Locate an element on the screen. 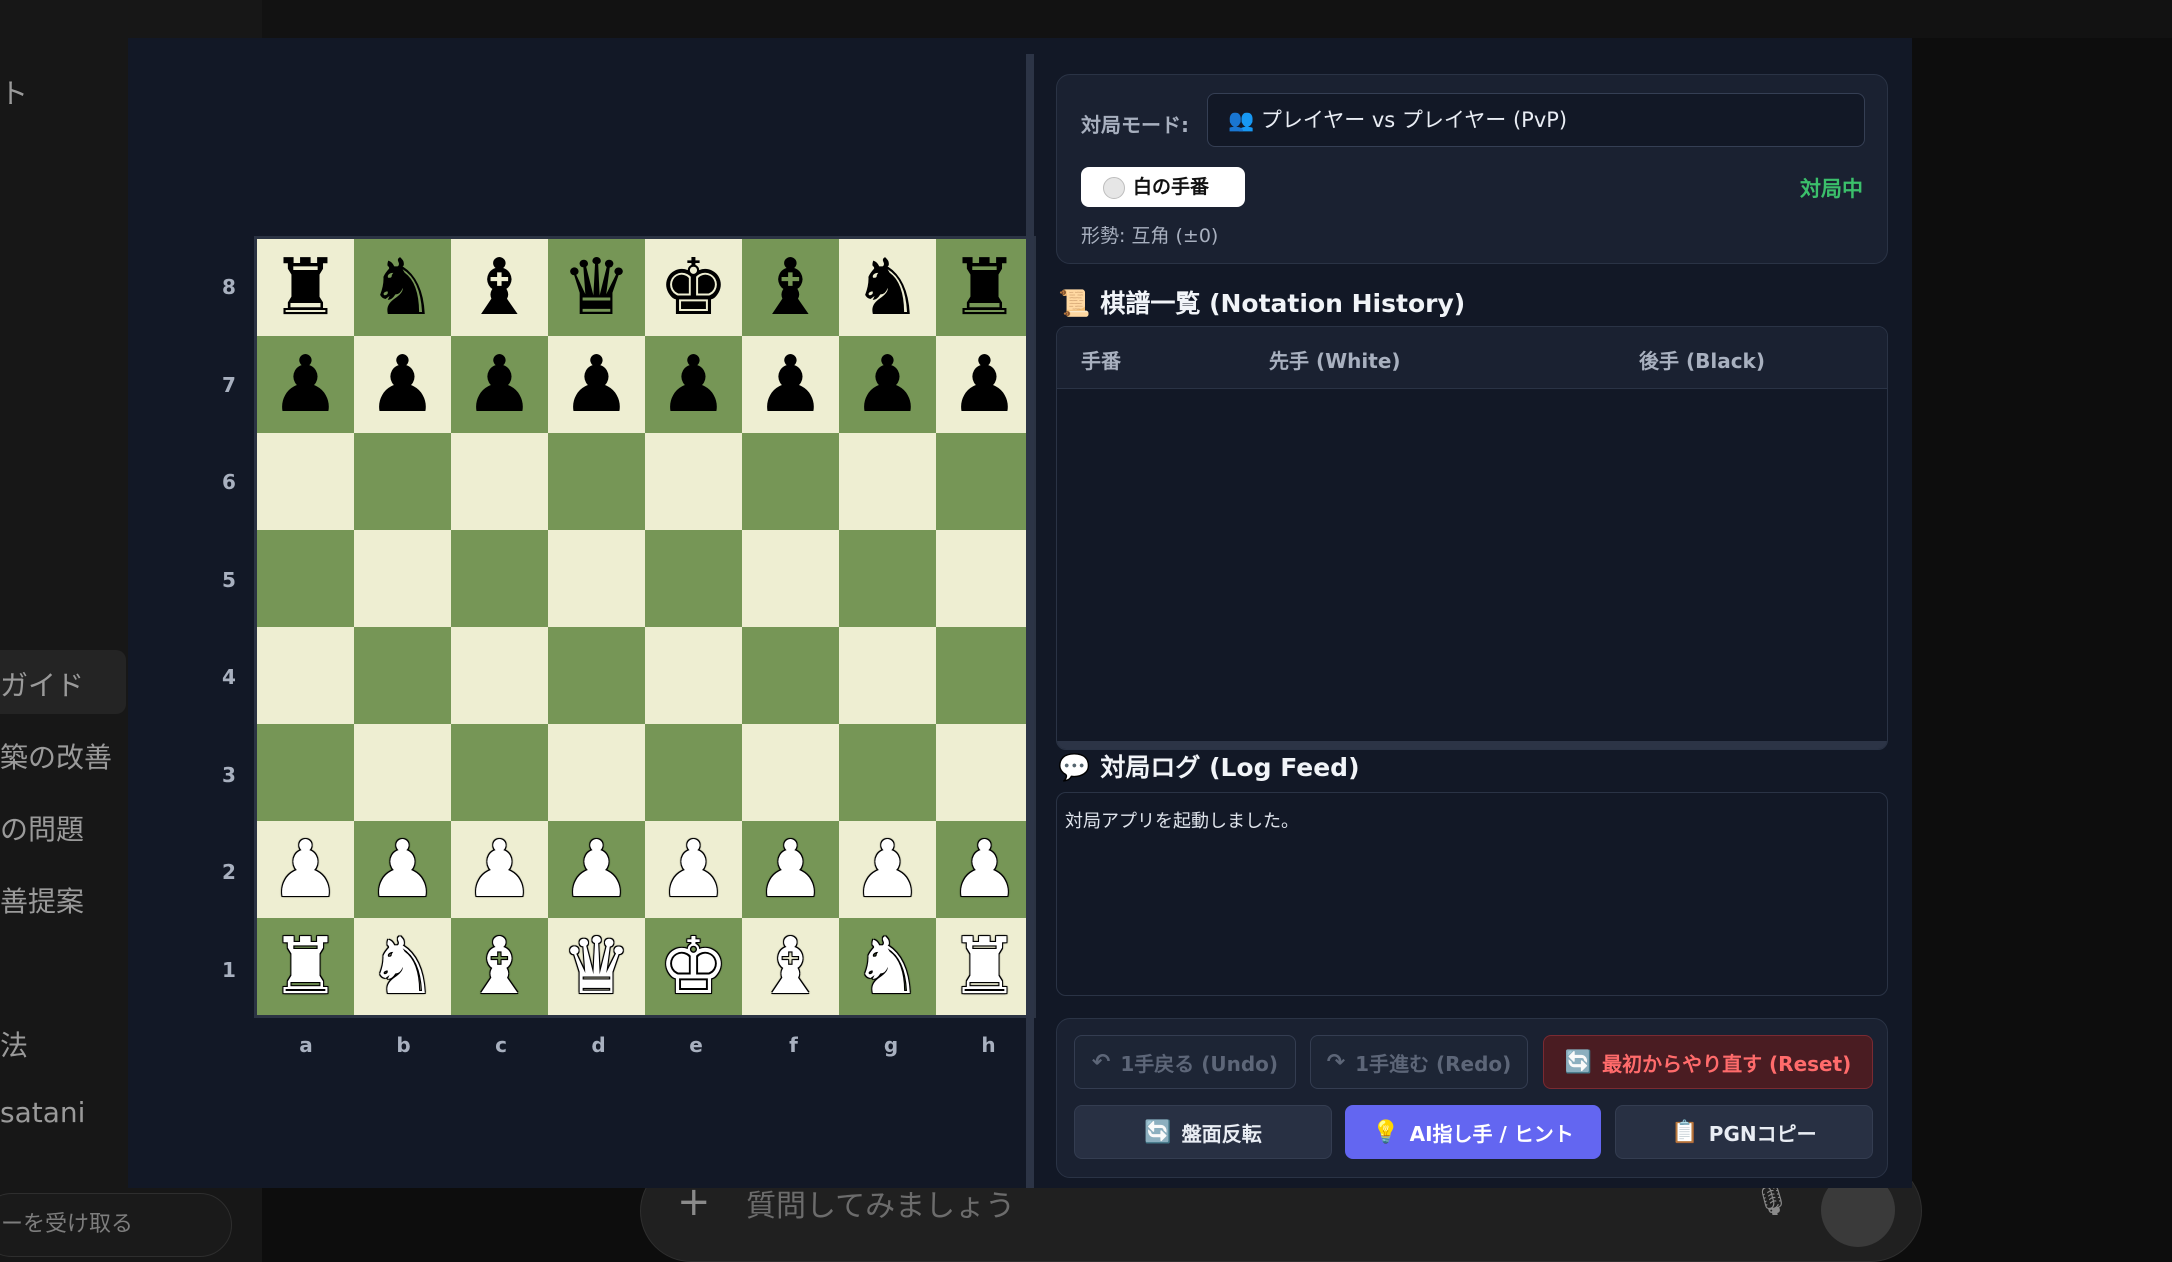 This screenshot has height=1262, width=2172. sidebar-user-name: satani is located at coordinates (42, 1112).